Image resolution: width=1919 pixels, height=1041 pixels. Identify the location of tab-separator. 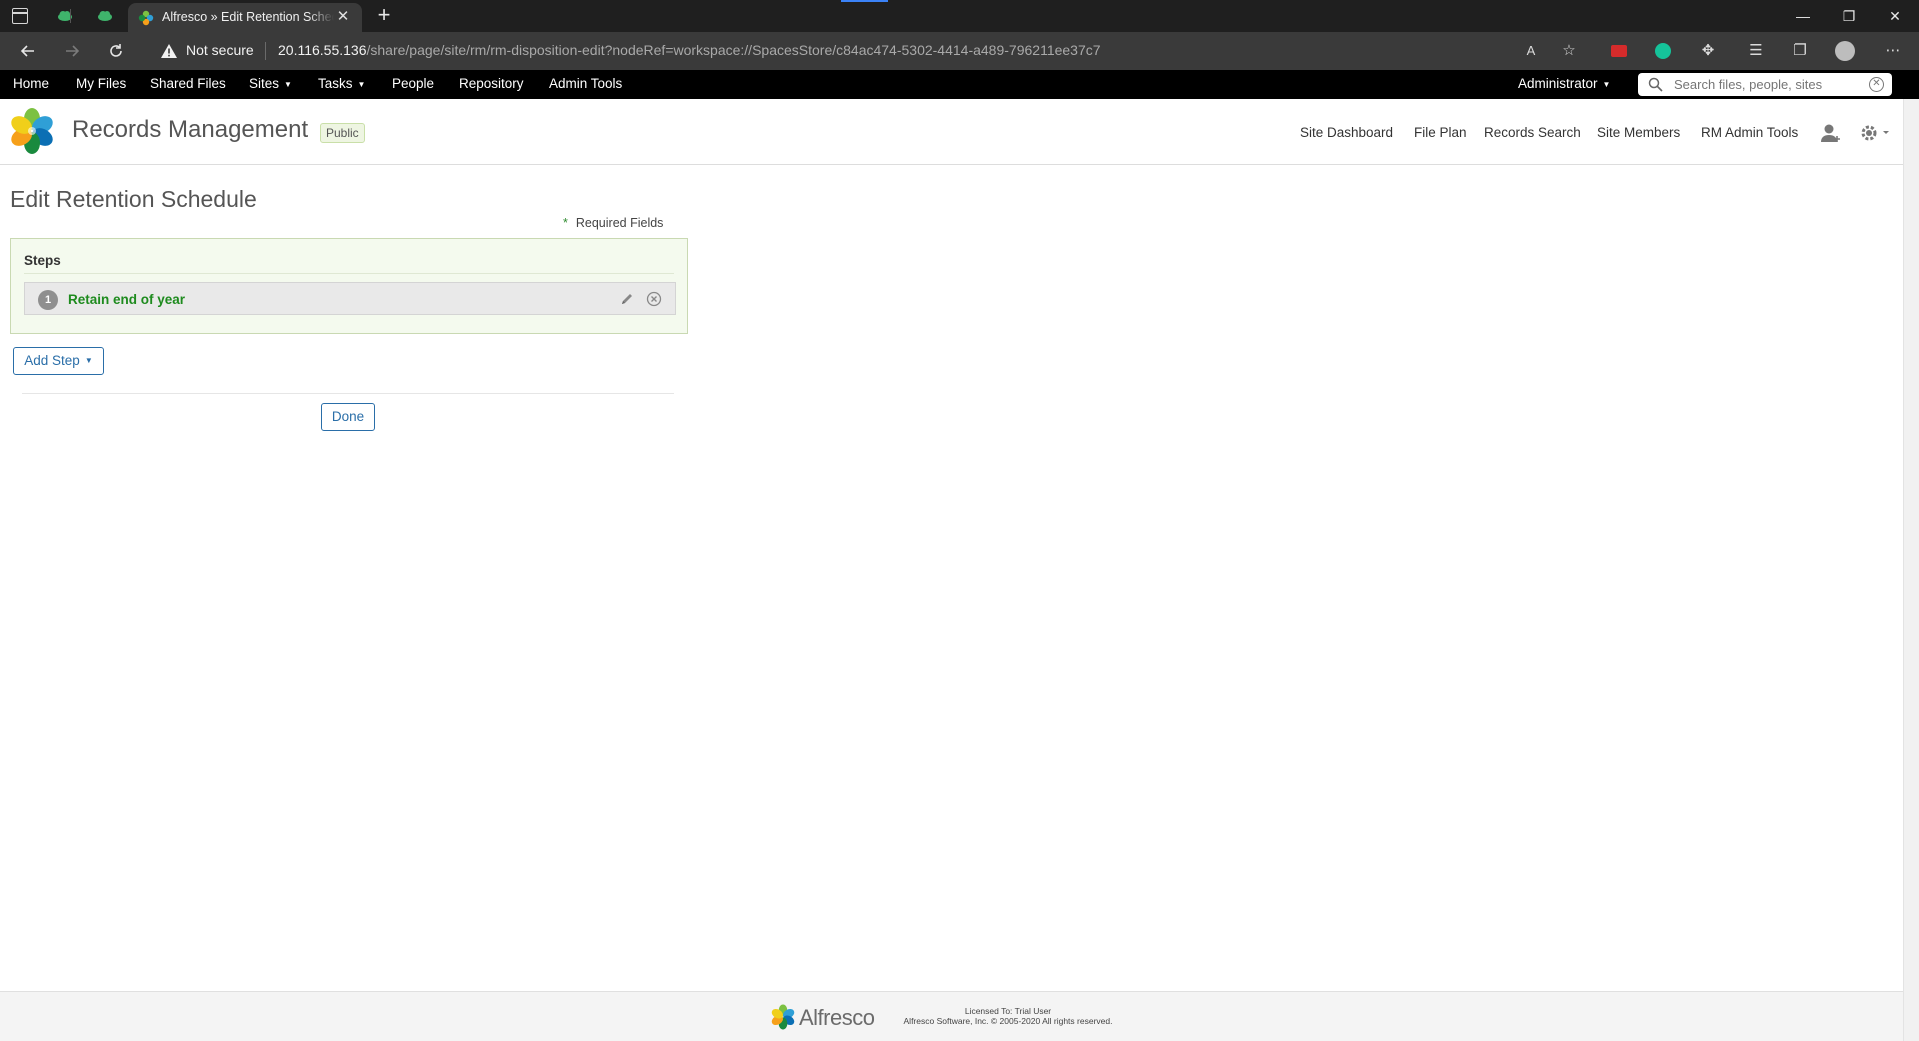
(70, 16).